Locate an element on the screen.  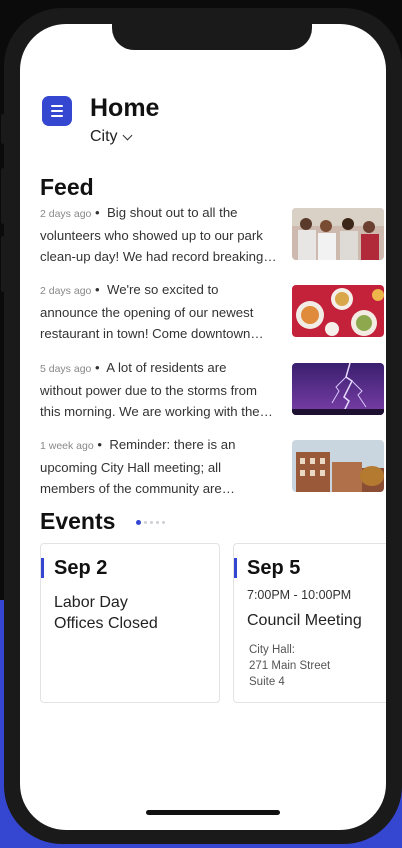
restaurant-food-photo is located at coordinates (338, 311).